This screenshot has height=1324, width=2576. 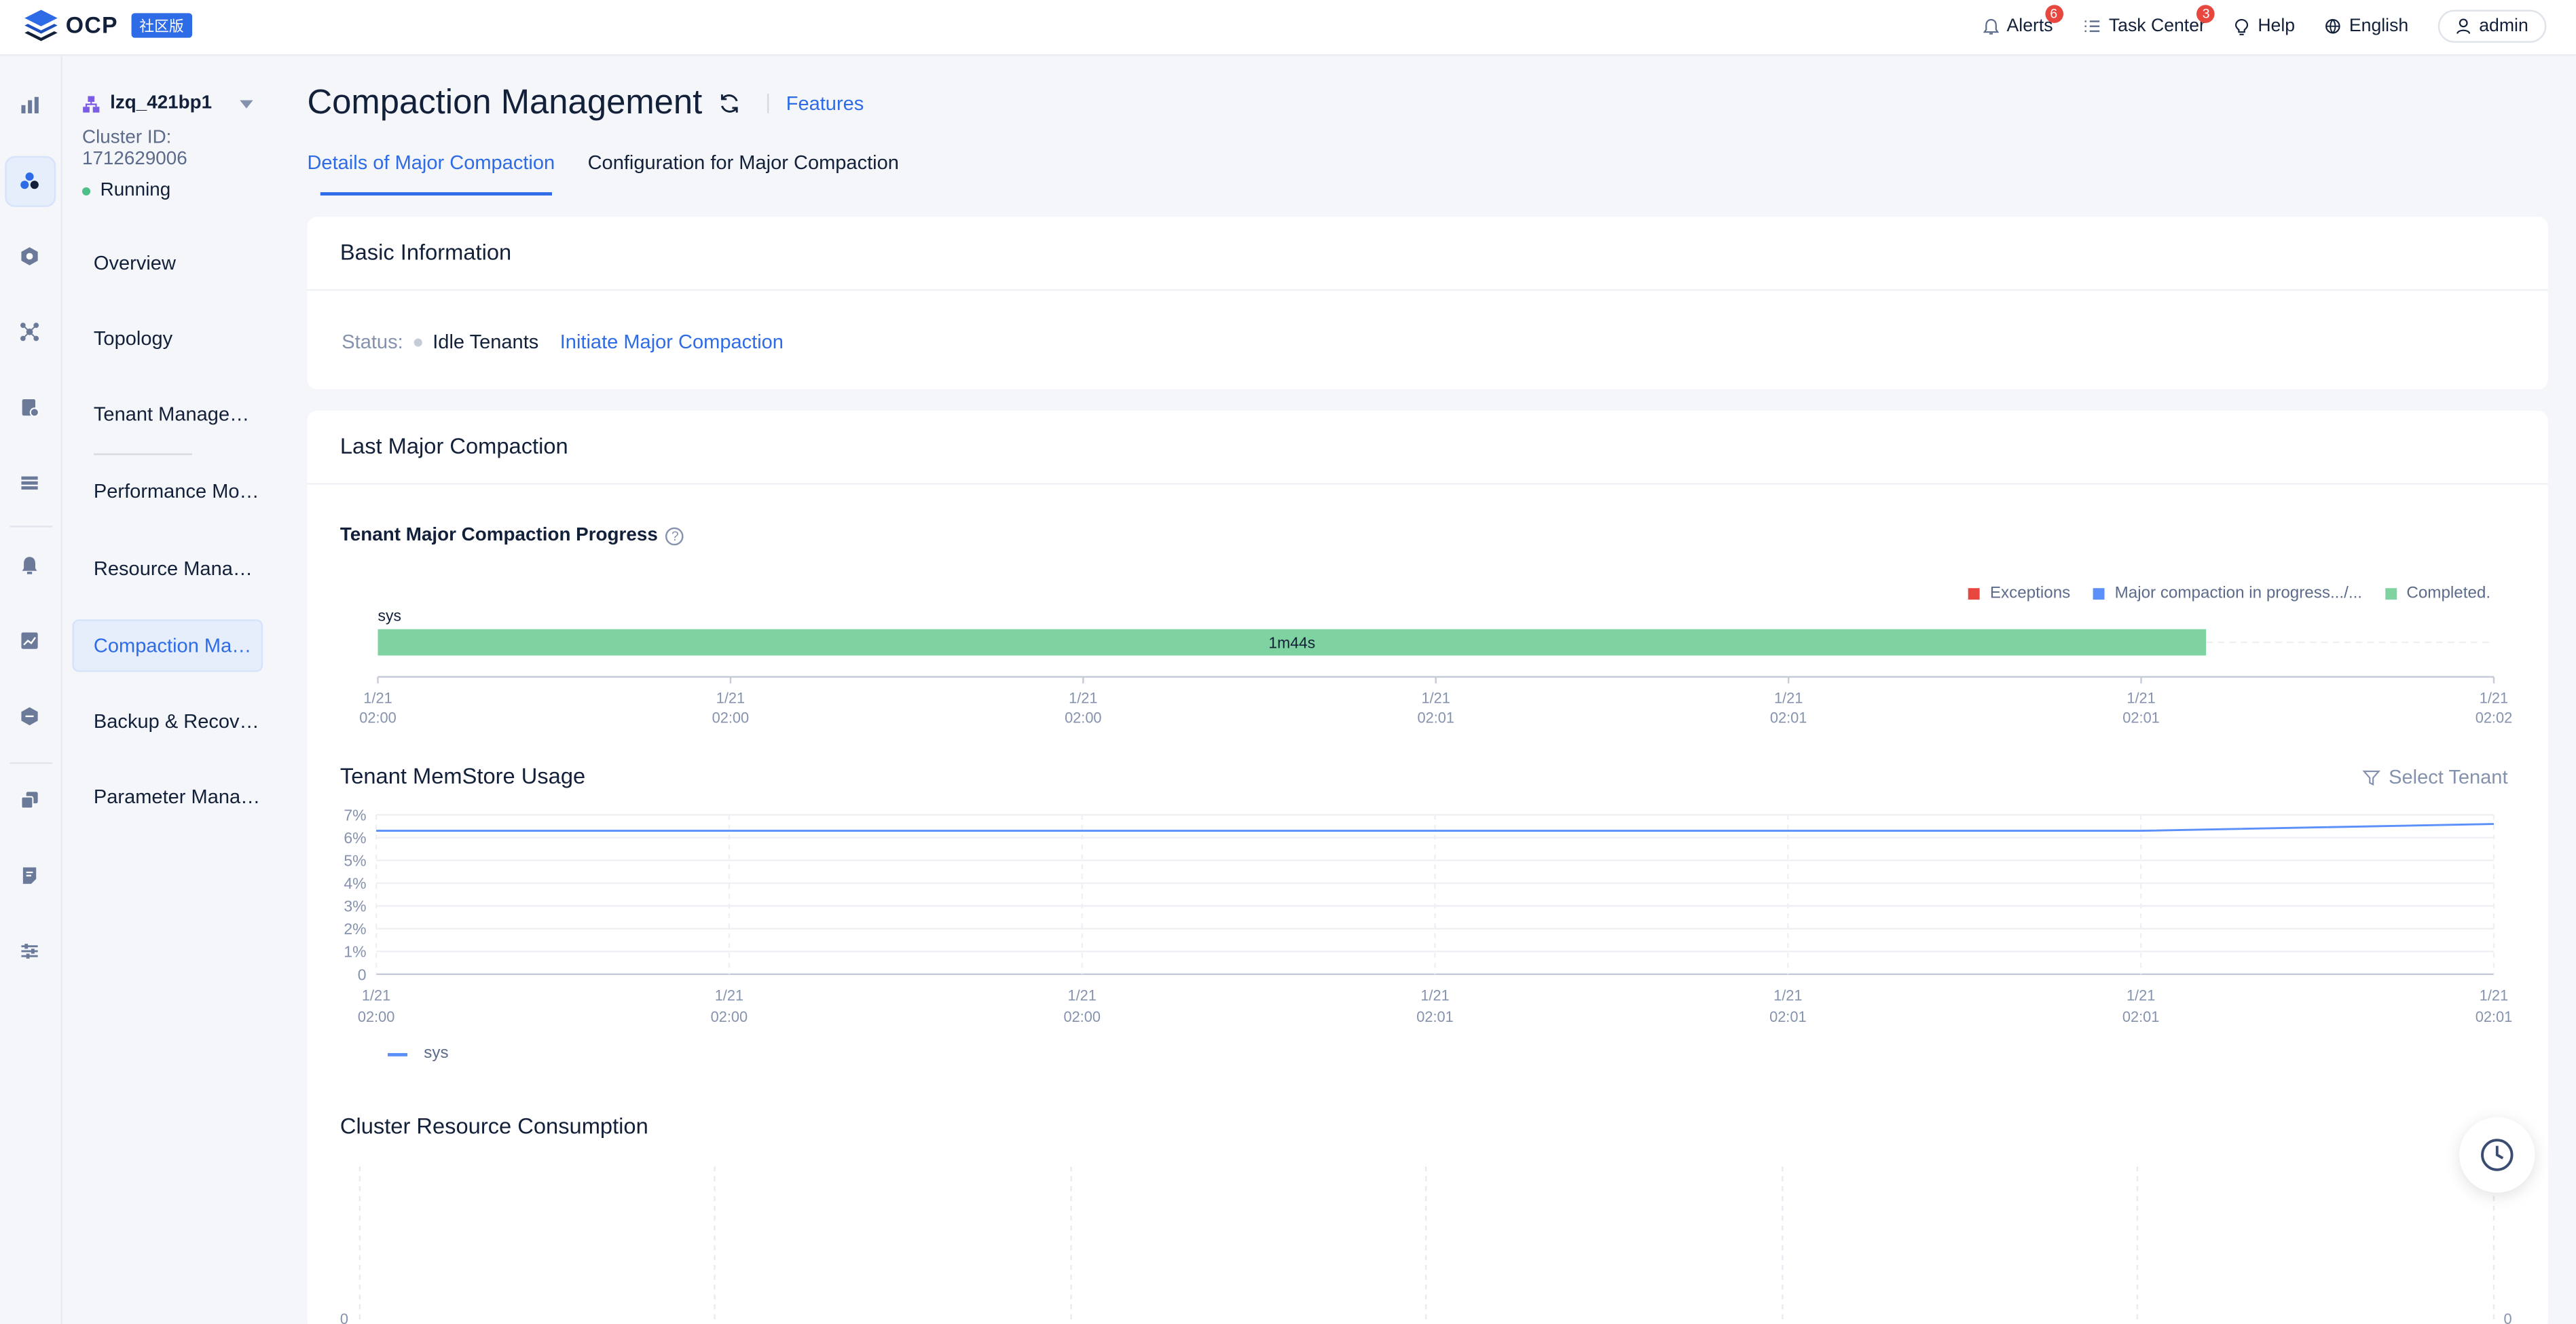 What do you see at coordinates (2277, 26) in the screenshot?
I see `help-label: Help` at bounding box center [2277, 26].